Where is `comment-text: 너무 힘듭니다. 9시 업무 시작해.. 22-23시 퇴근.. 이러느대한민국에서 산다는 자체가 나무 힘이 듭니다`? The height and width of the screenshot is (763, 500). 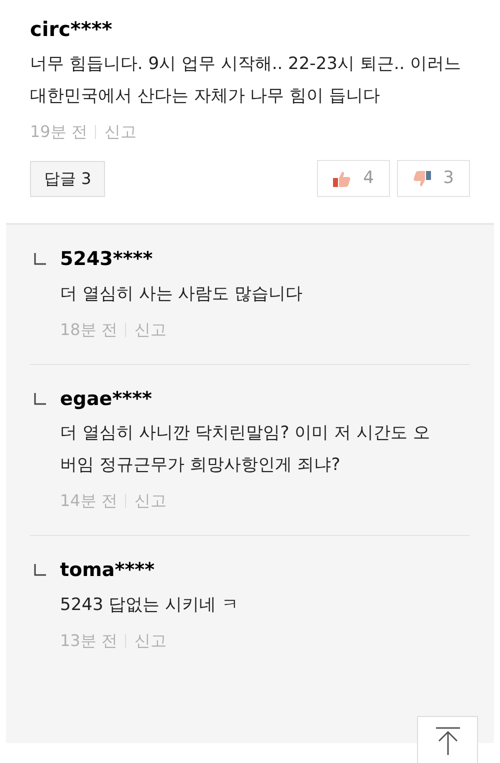
comment-text: 너무 힘듭니다. 9시 업무 시작해.. 22-23시 퇴근.. 이러느대한민국에서 산다는 자체가 나무 힘이 듭니다 is located at coordinates (246, 80).